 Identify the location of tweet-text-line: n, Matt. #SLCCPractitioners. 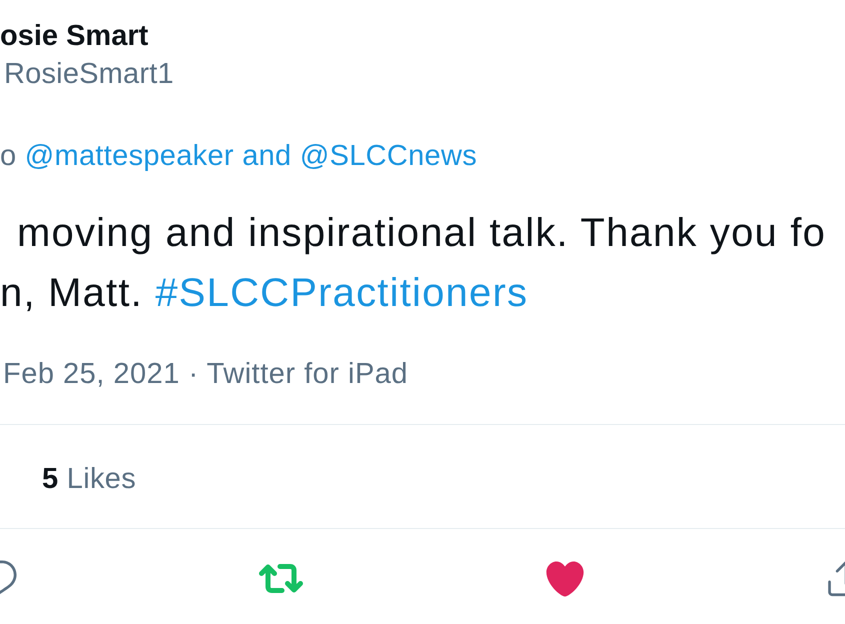
(264, 293).